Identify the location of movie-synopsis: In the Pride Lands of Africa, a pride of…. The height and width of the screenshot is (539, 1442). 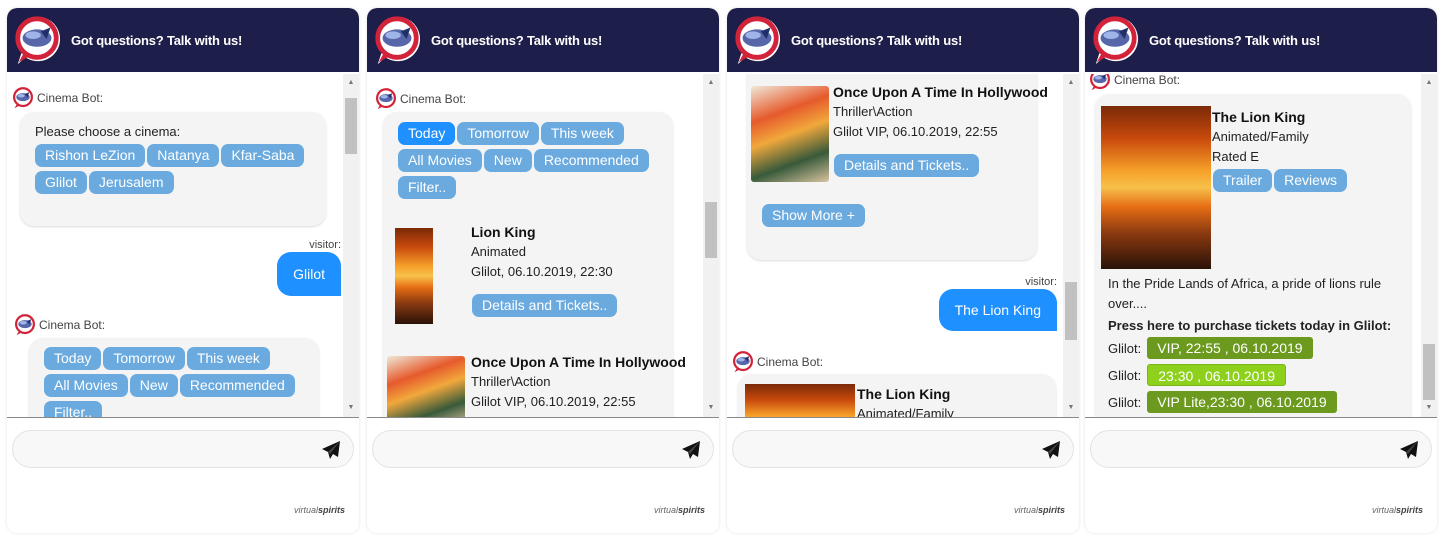
(1245, 293).